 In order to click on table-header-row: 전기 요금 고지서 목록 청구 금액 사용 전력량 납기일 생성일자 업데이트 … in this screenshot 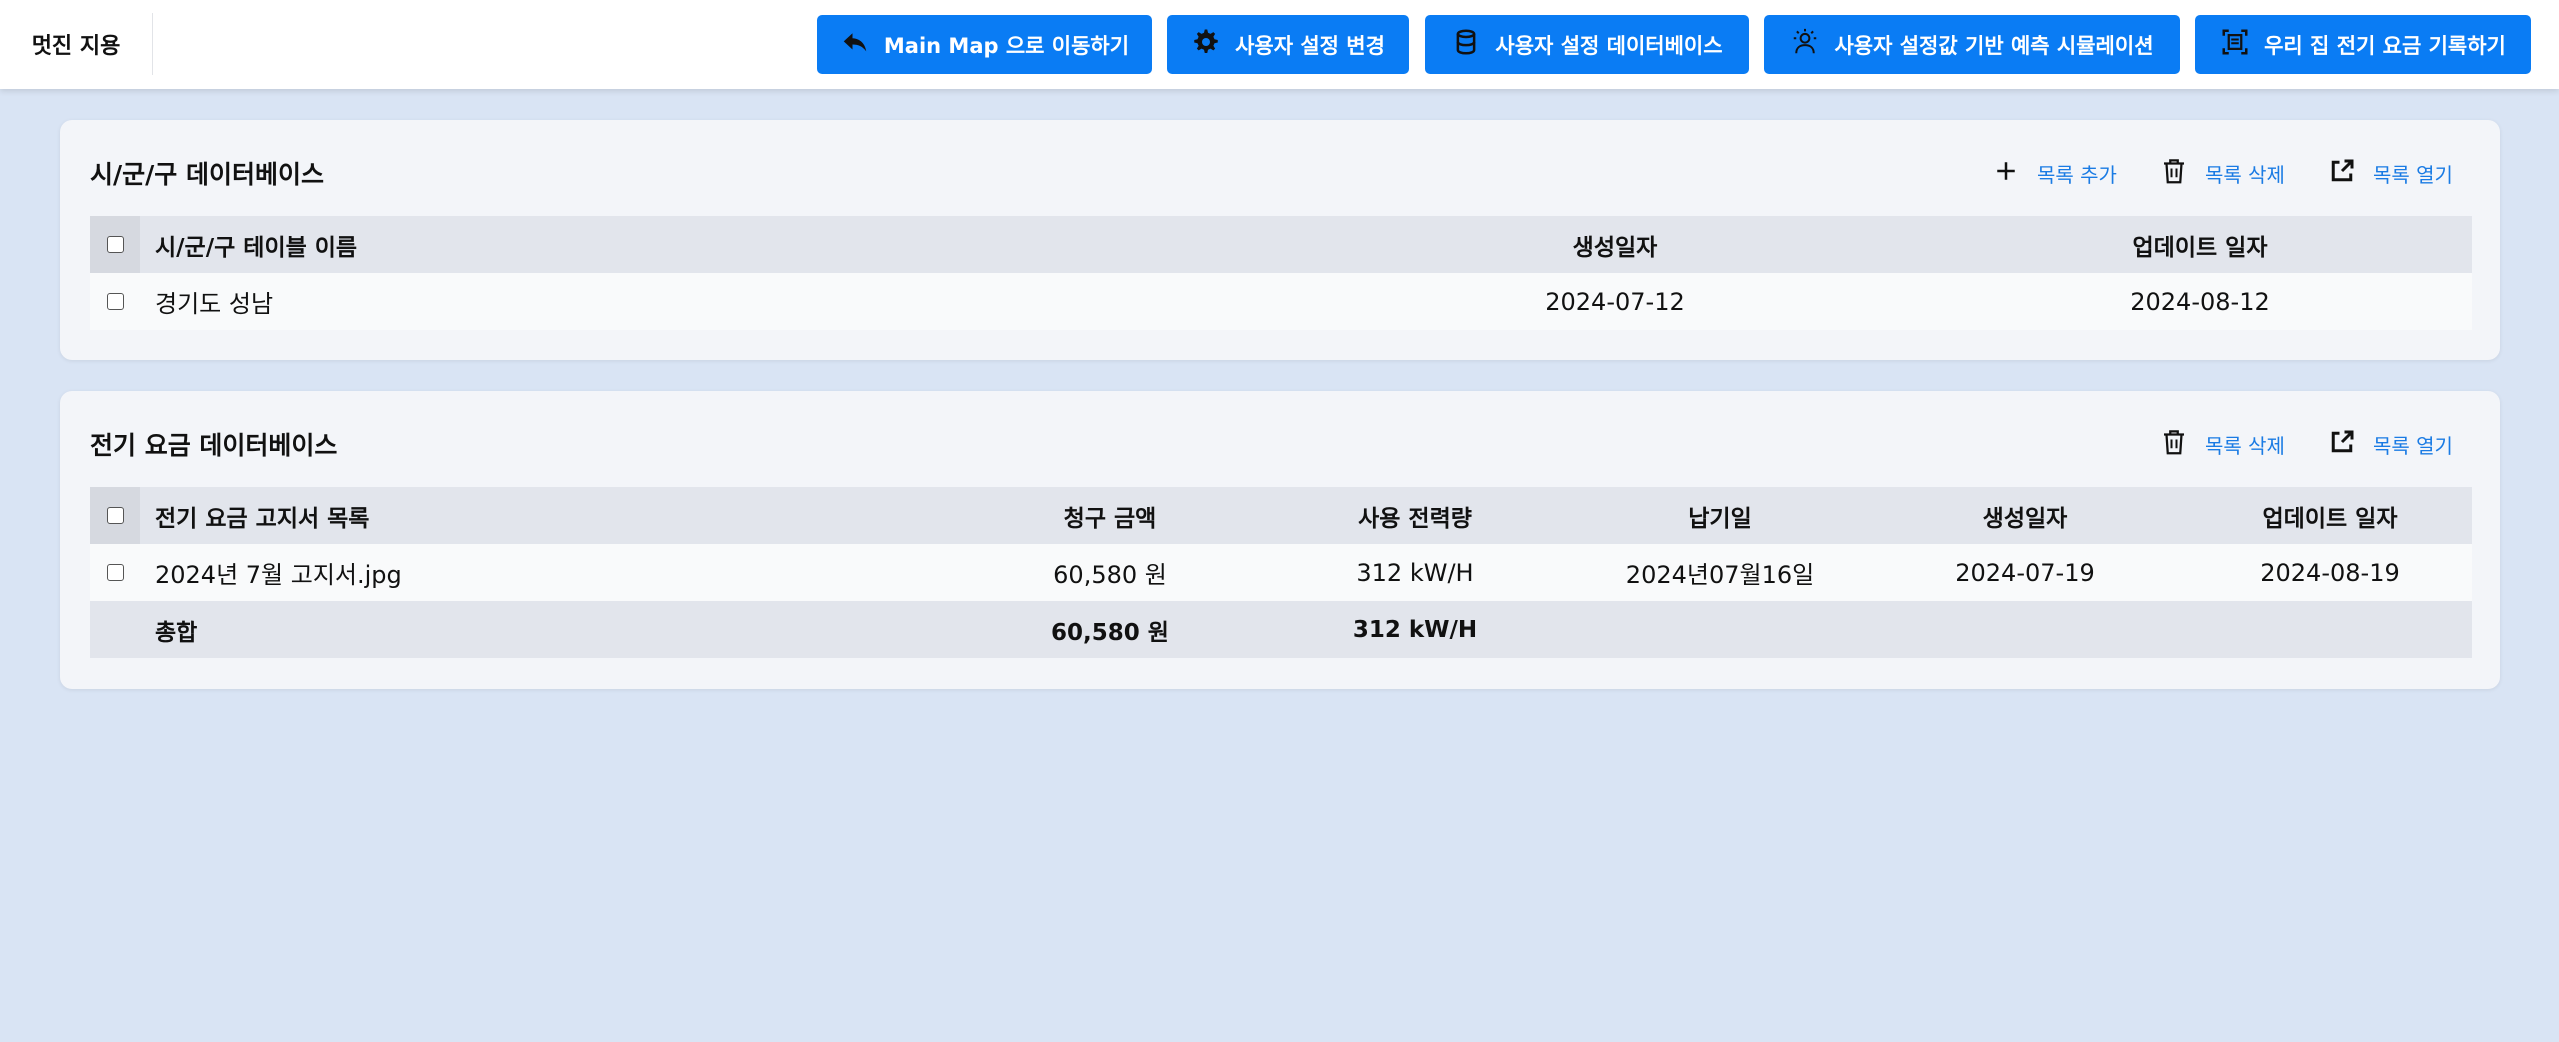, I will do `click(1281, 515)`.